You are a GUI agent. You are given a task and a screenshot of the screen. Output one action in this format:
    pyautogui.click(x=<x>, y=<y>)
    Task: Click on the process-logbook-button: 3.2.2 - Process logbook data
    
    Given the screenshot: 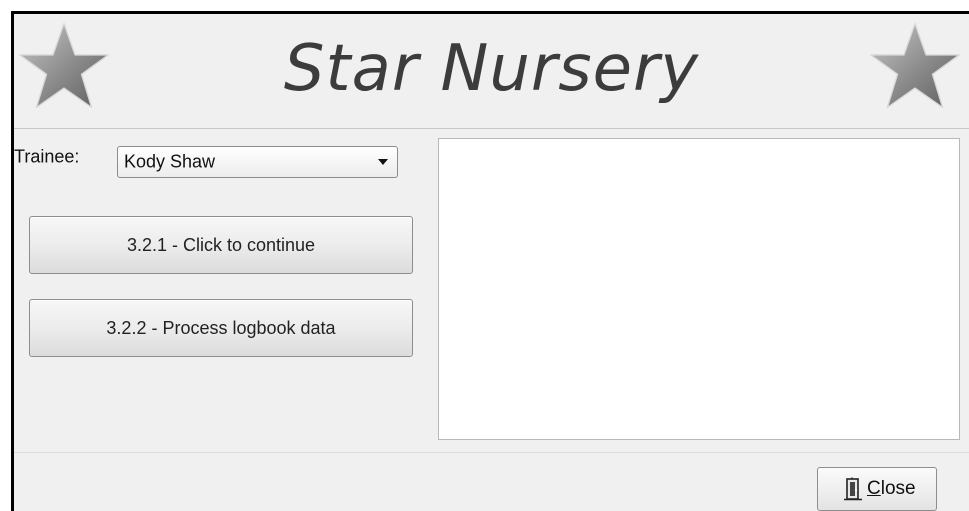 What is the action you would take?
    pyautogui.click(x=221, y=328)
    